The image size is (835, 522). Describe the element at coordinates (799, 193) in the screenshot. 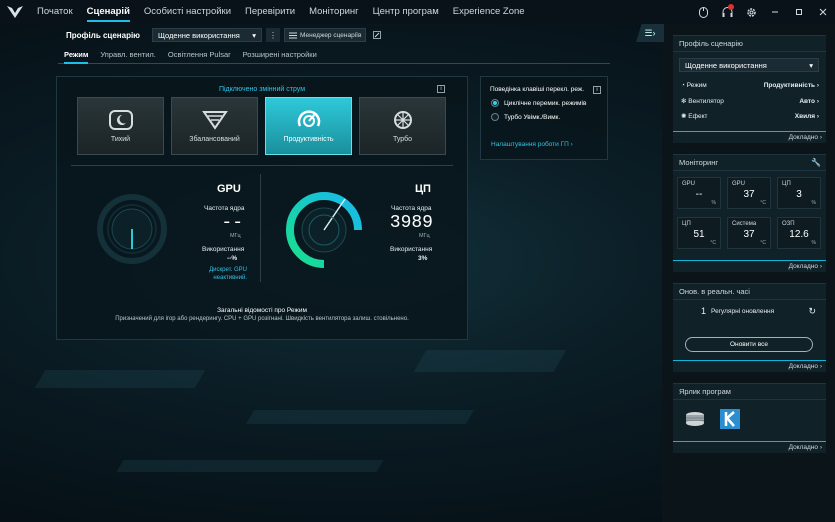

I see `monitor-tile-cpu-usage: ЦП 3%` at that location.